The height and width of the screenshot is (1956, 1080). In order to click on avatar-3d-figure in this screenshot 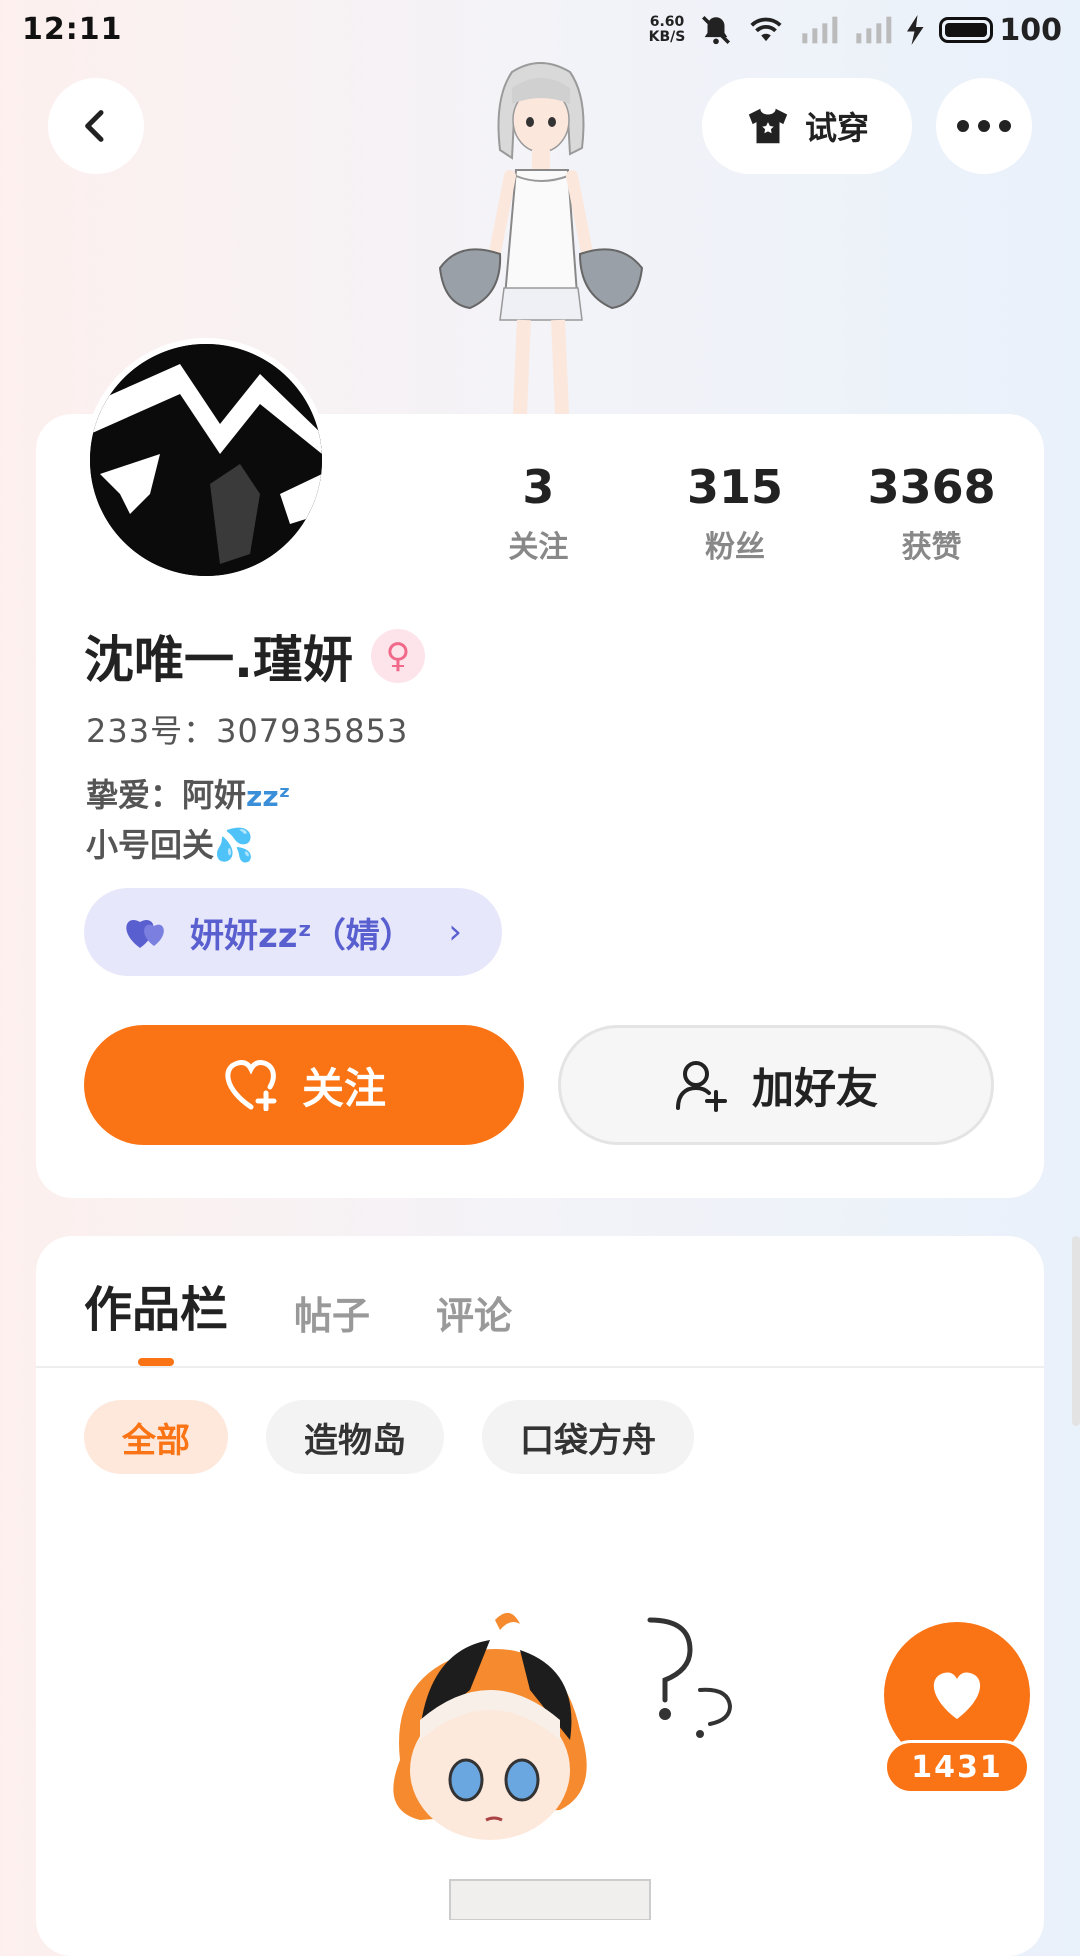, I will do `click(540, 236)`.